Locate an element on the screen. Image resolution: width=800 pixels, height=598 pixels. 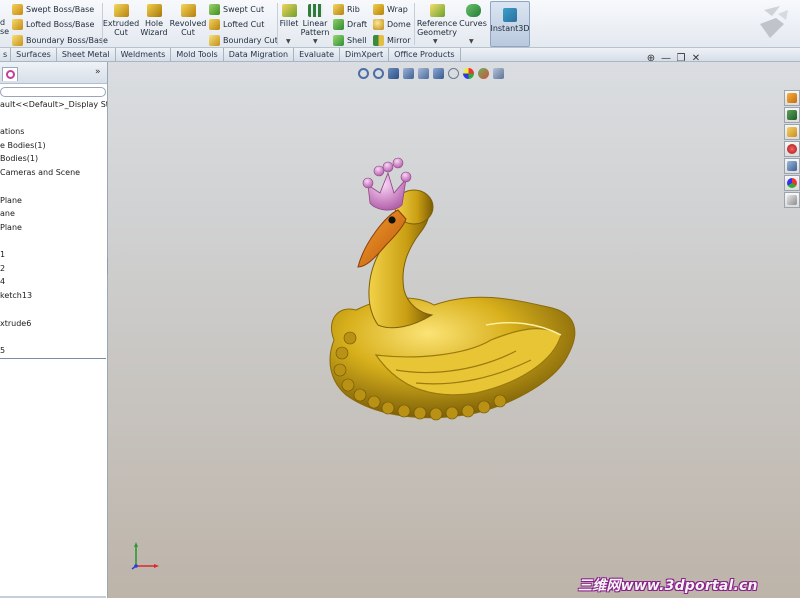
revolved-cut-icon is located at coordinates (188, 10).